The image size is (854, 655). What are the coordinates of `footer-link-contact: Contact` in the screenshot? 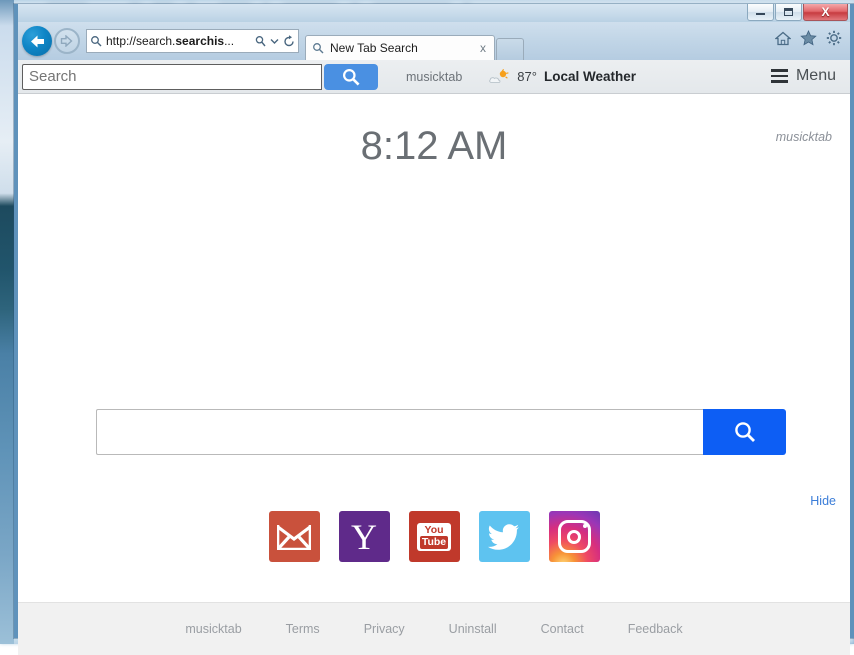 It's located at (562, 629).